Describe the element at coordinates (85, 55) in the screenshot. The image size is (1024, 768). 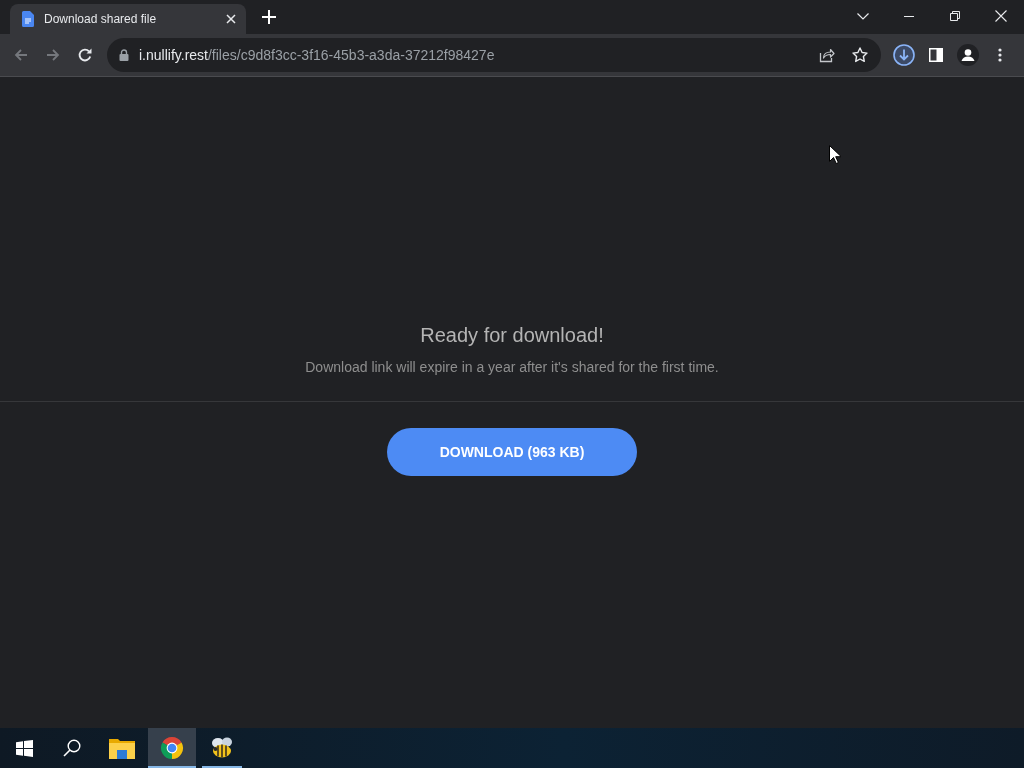
I see `reload-icon` at that location.